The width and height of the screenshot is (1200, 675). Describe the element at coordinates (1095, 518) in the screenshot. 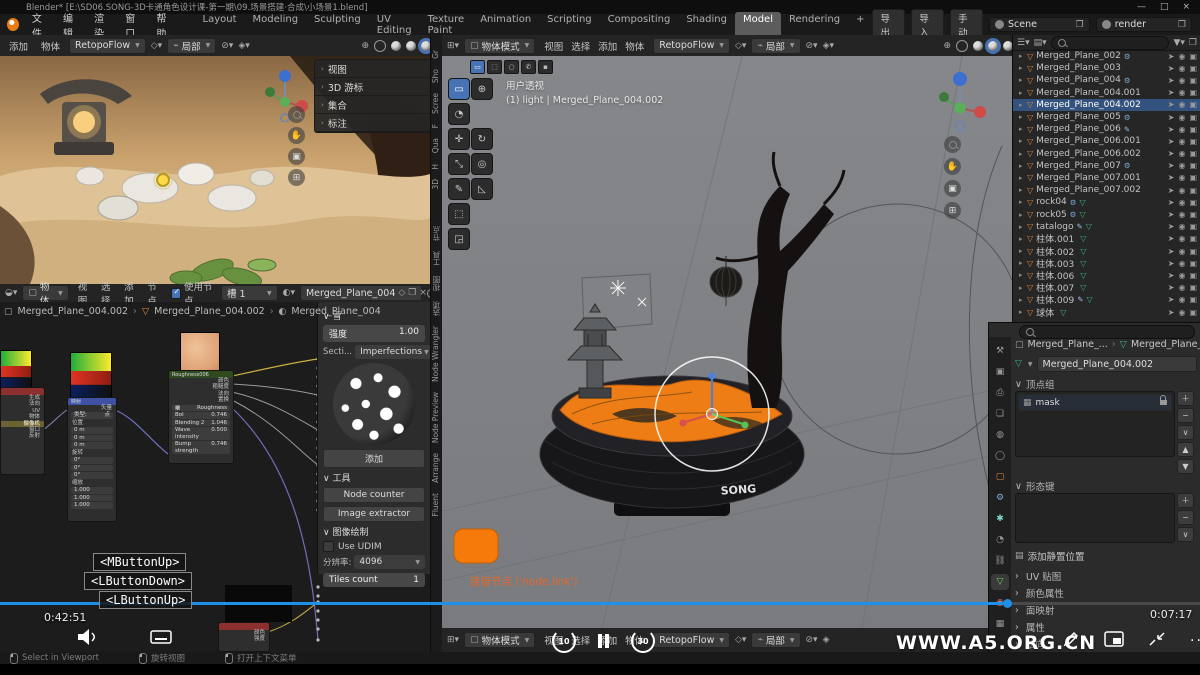

I see `shape-keys-list` at that location.